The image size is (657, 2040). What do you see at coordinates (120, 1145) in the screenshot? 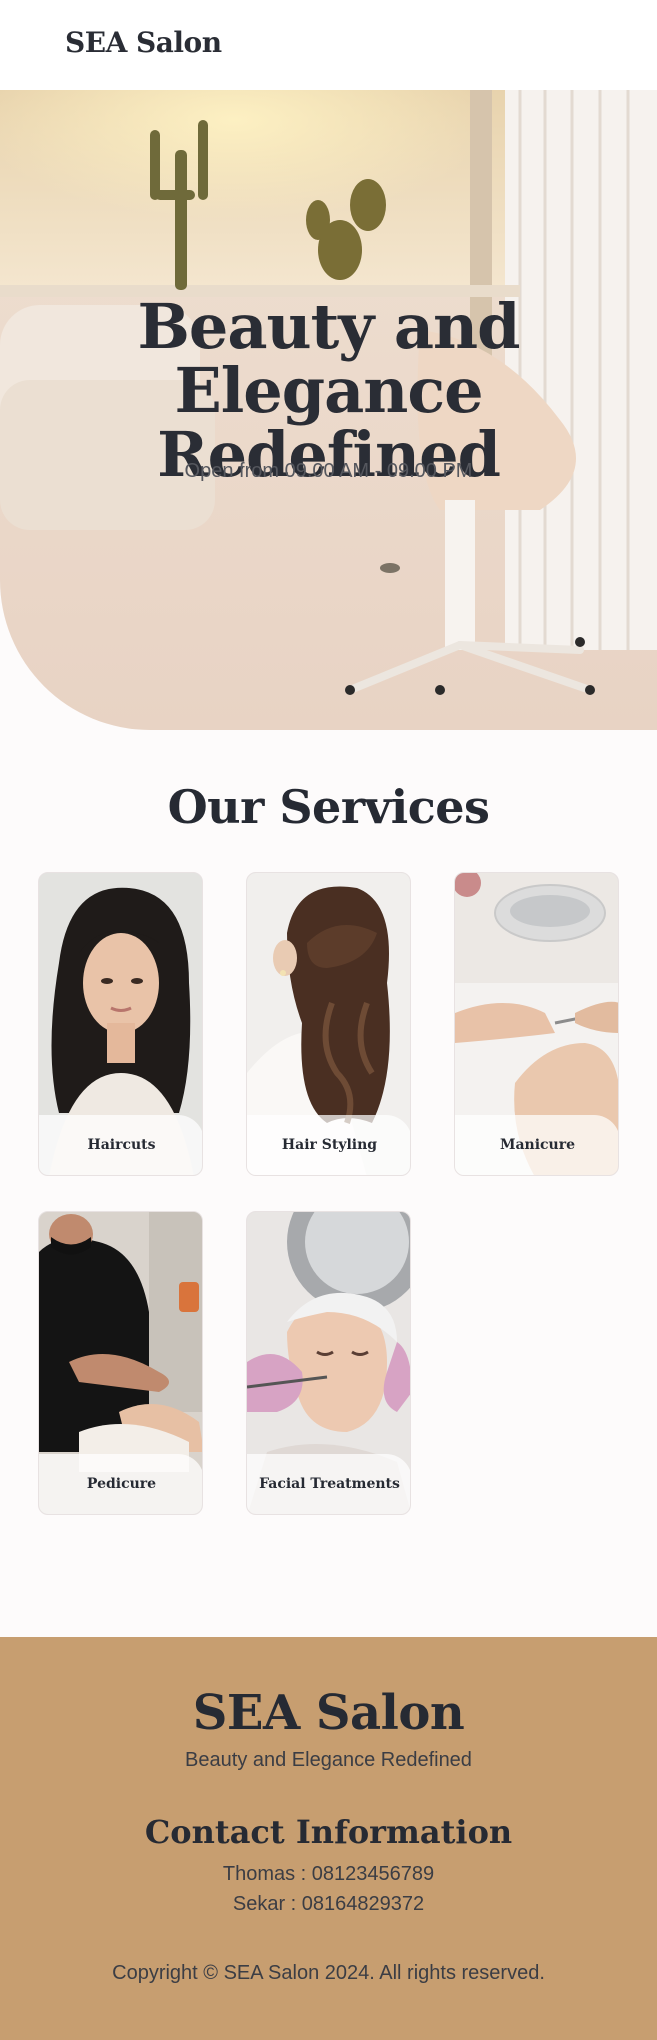
I see `service-label: Haircuts` at bounding box center [120, 1145].